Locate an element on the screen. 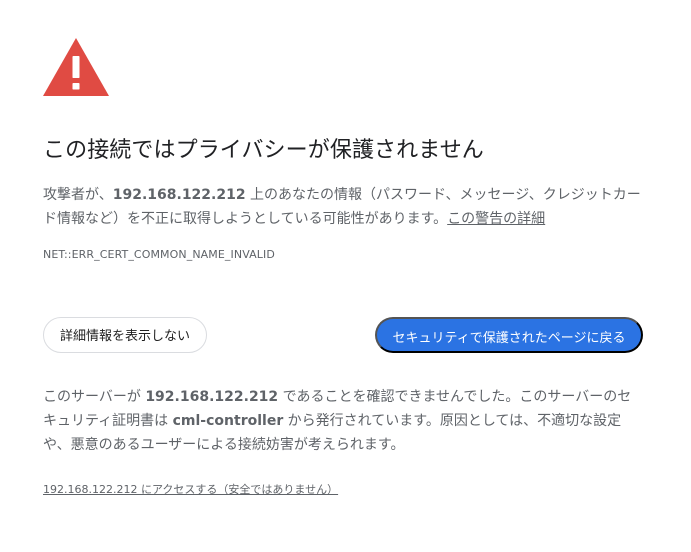 The width and height of the screenshot is (691, 552). details-text-before-host: このサーバーが is located at coordinates (94, 397).